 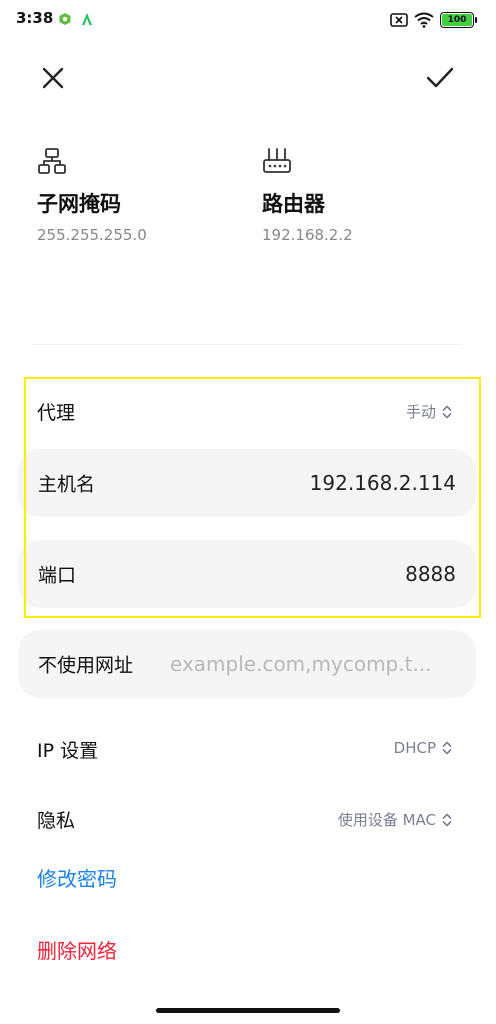 What do you see at coordinates (56, 413) in the screenshot?
I see `proxy-label: 代理` at bounding box center [56, 413].